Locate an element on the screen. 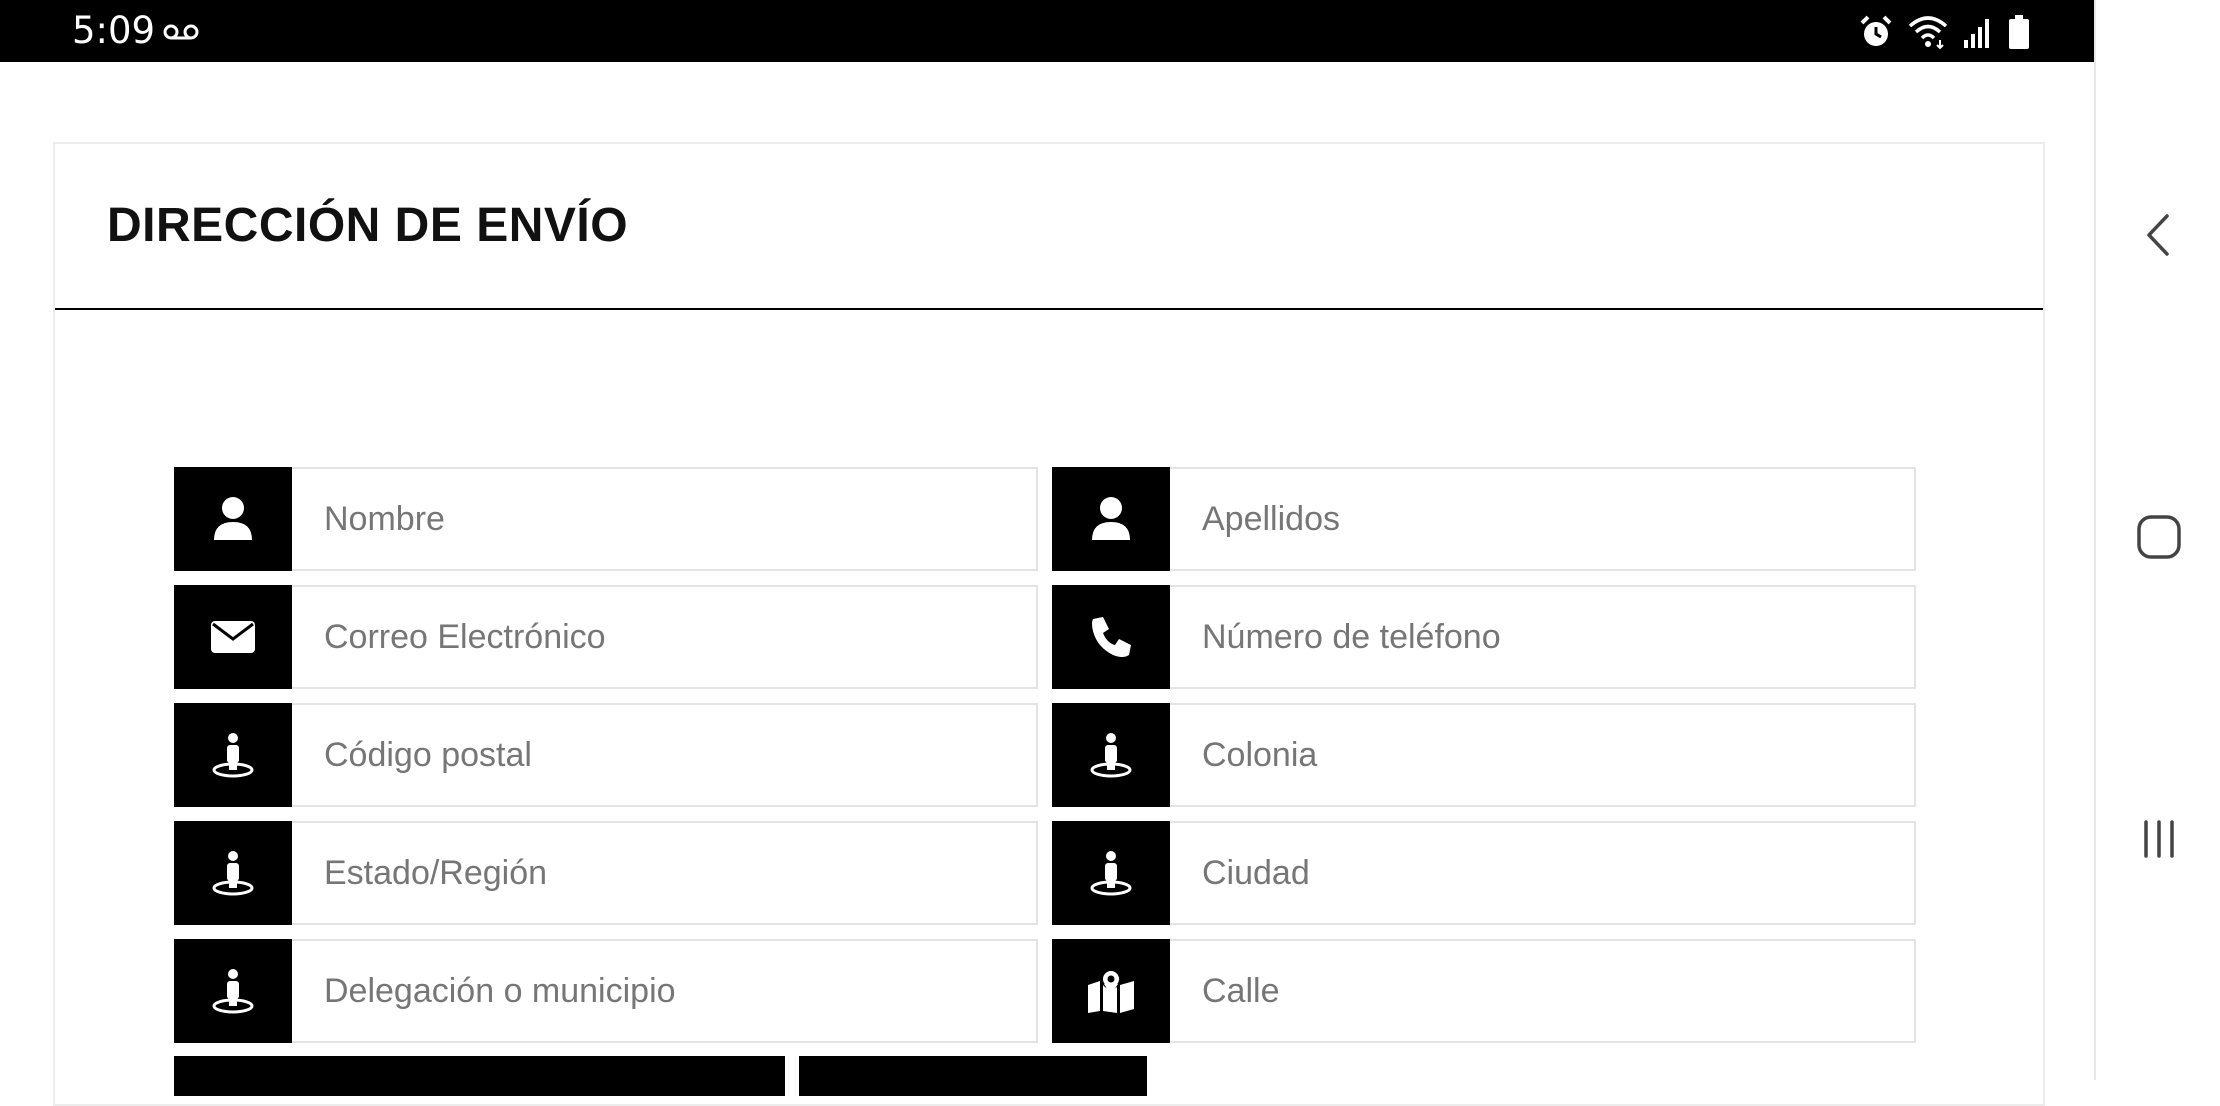 The image size is (2220, 1106). recents-icon is located at coordinates (2159, 839).